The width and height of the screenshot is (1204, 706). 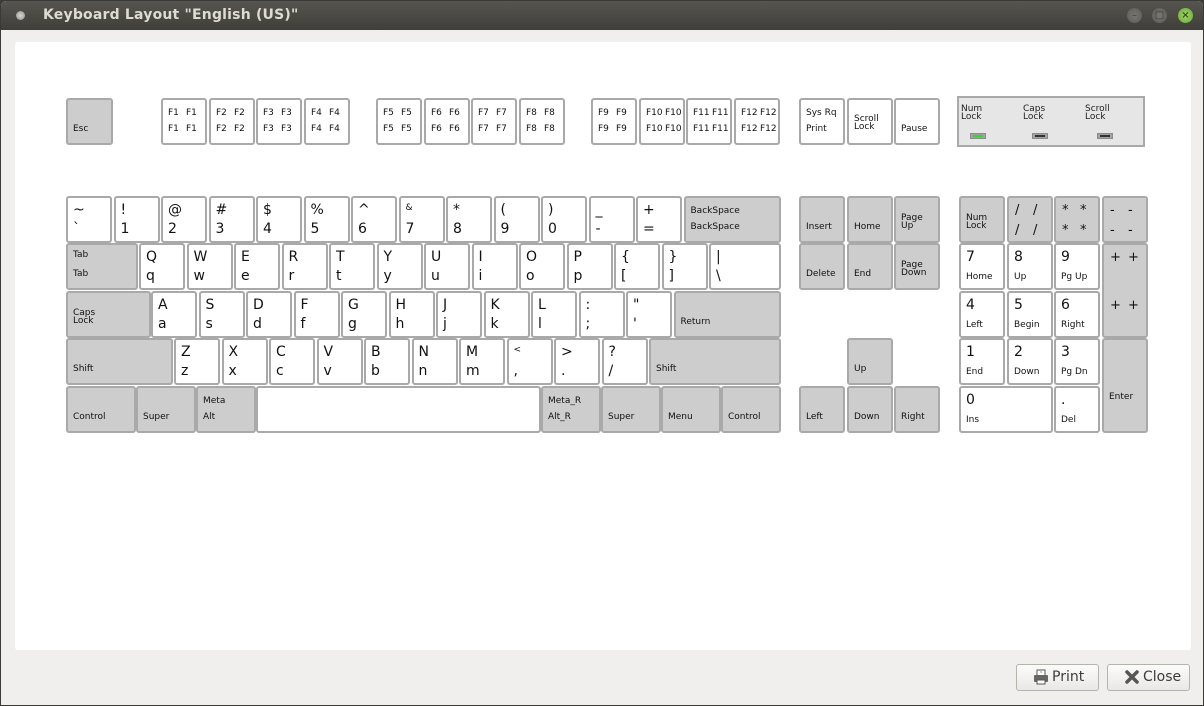 What do you see at coordinates (1148, 677) in the screenshot?
I see `close-button: Close` at bounding box center [1148, 677].